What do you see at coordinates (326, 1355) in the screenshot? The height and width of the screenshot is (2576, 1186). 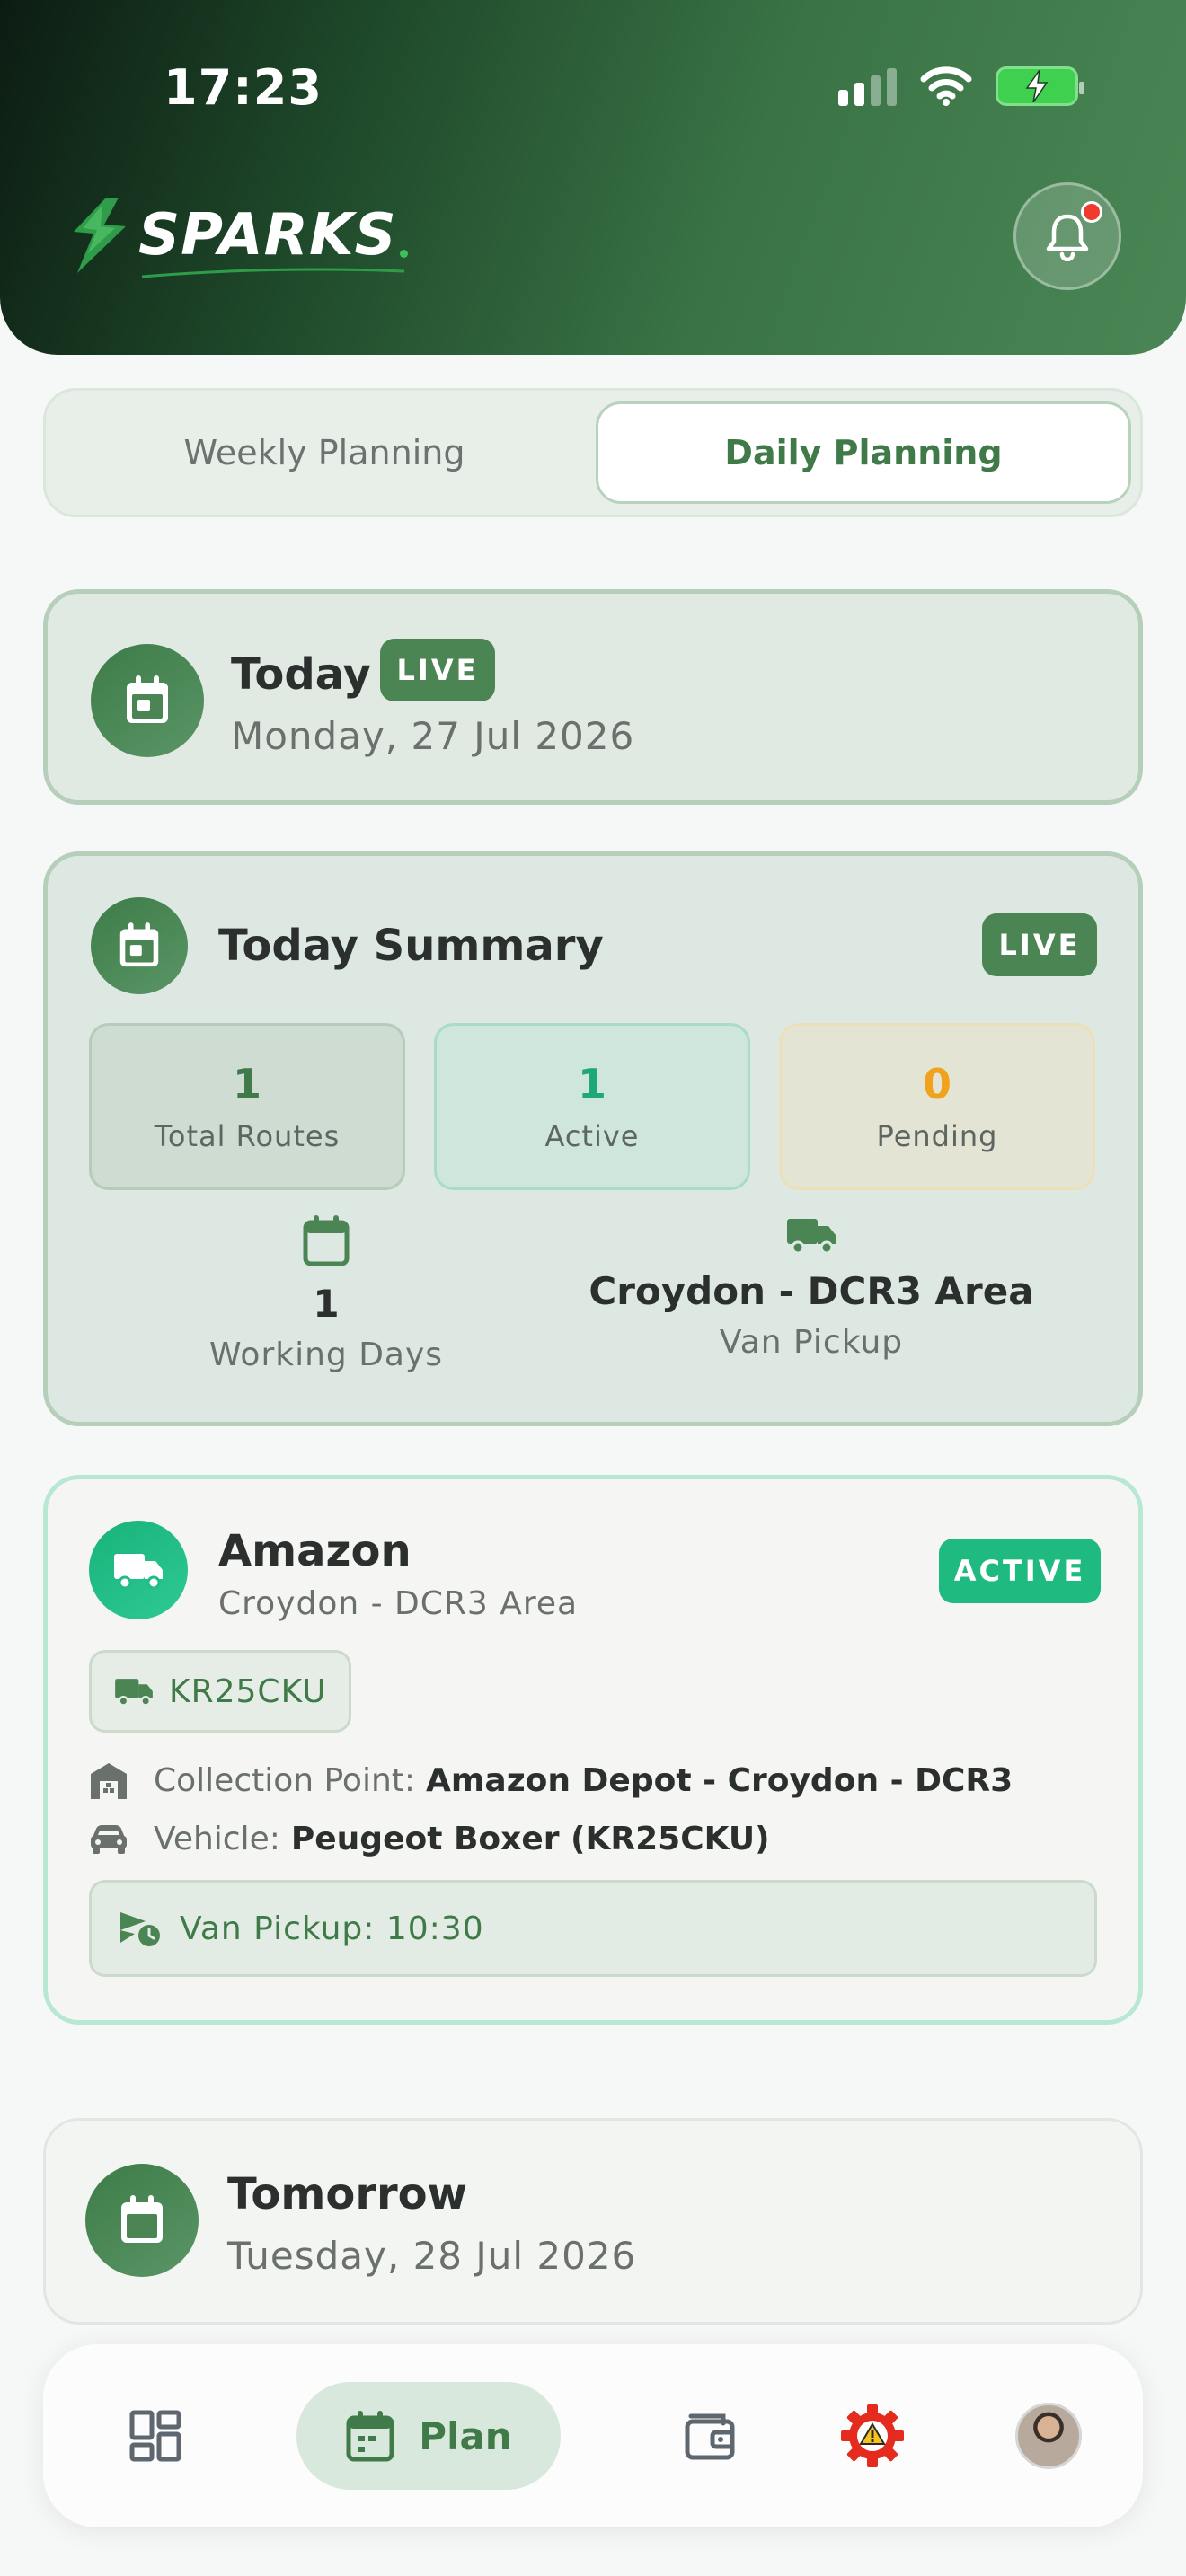 I see `working-days-label: Working Days` at bounding box center [326, 1355].